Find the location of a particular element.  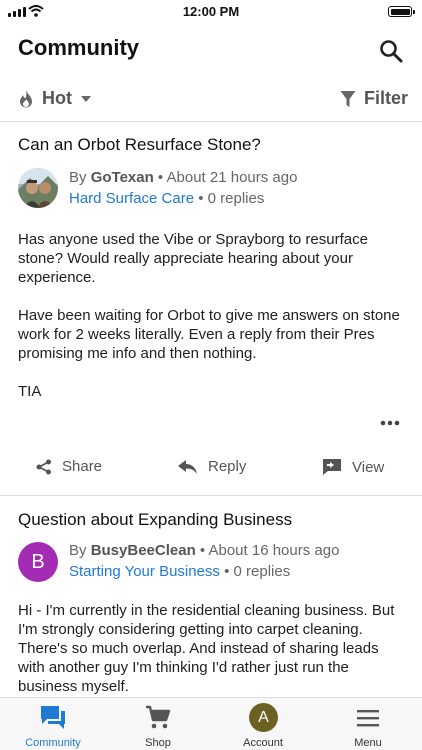

share-icon is located at coordinates (43, 466).